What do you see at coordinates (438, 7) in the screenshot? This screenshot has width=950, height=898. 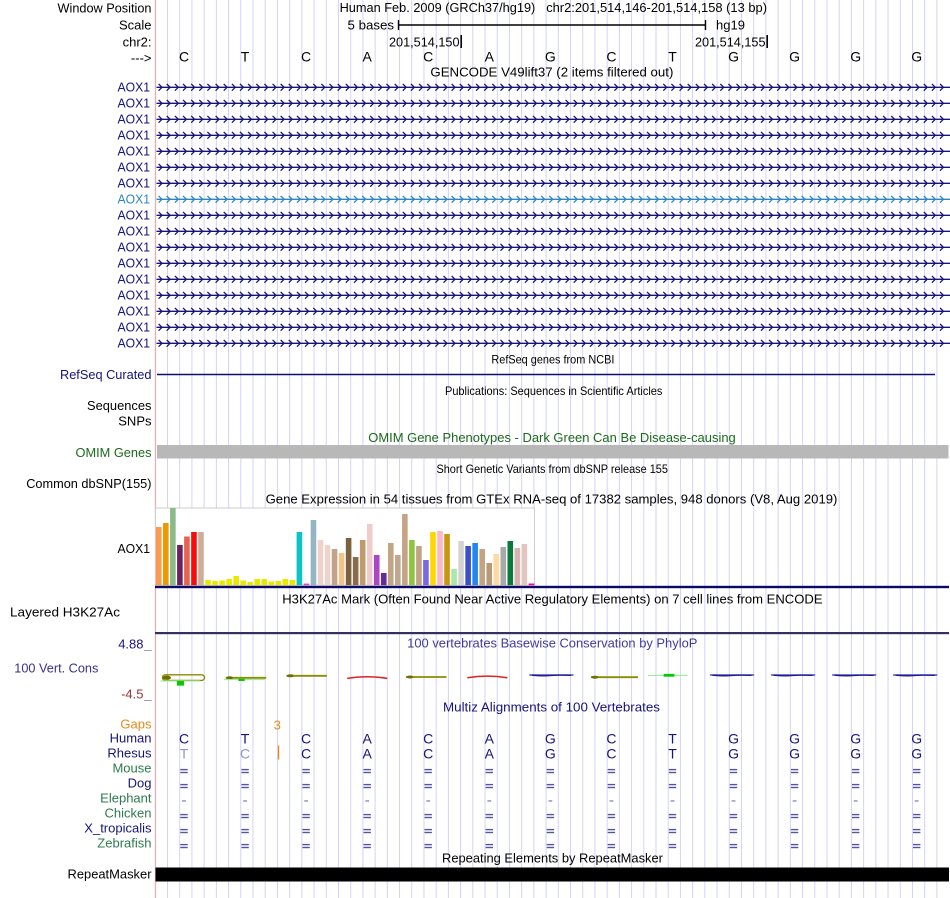 I see `svg-text: Human Feb. 2009 (GRCh37/hg19)` at bounding box center [438, 7].